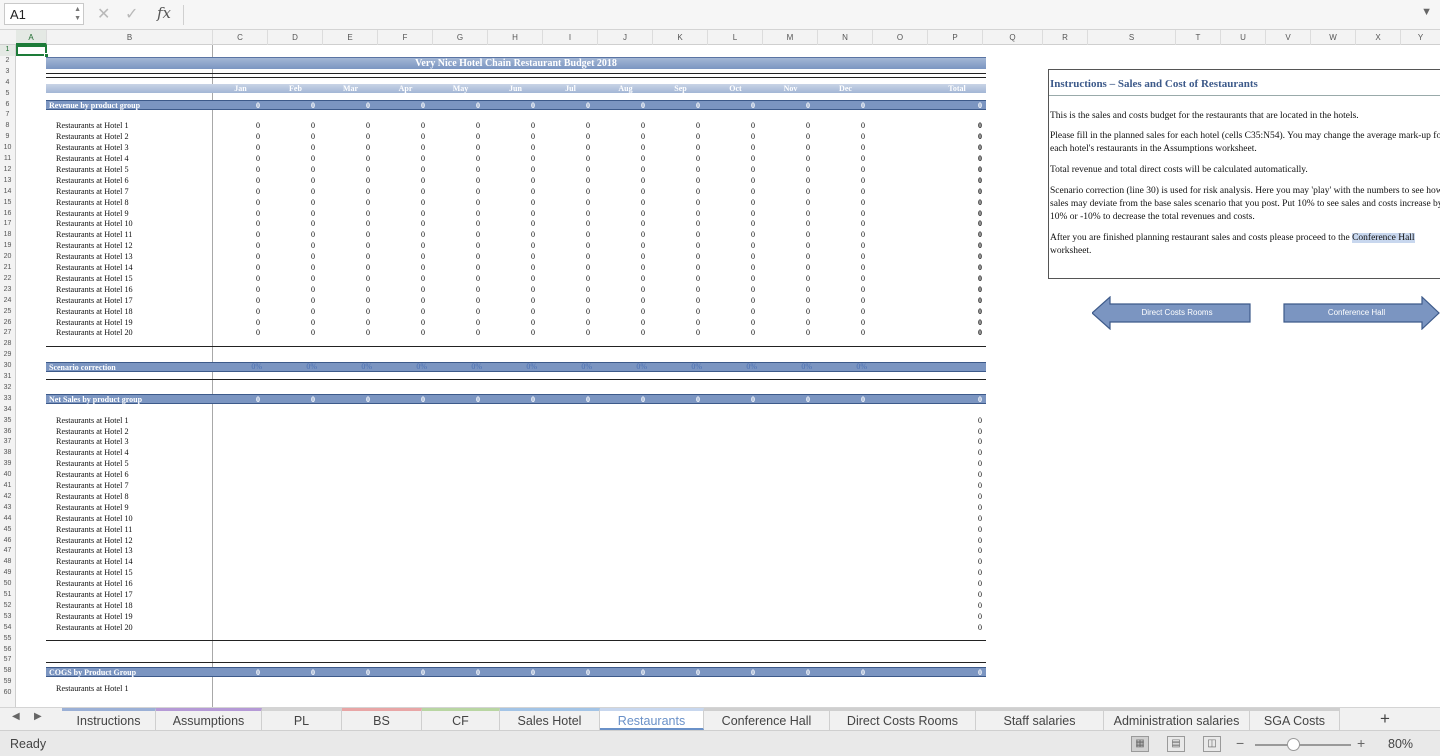 The width and height of the screenshot is (1440, 756). What do you see at coordinates (94, 573) in the screenshot?
I see `row-label: Restaurants at Hotel 15` at bounding box center [94, 573].